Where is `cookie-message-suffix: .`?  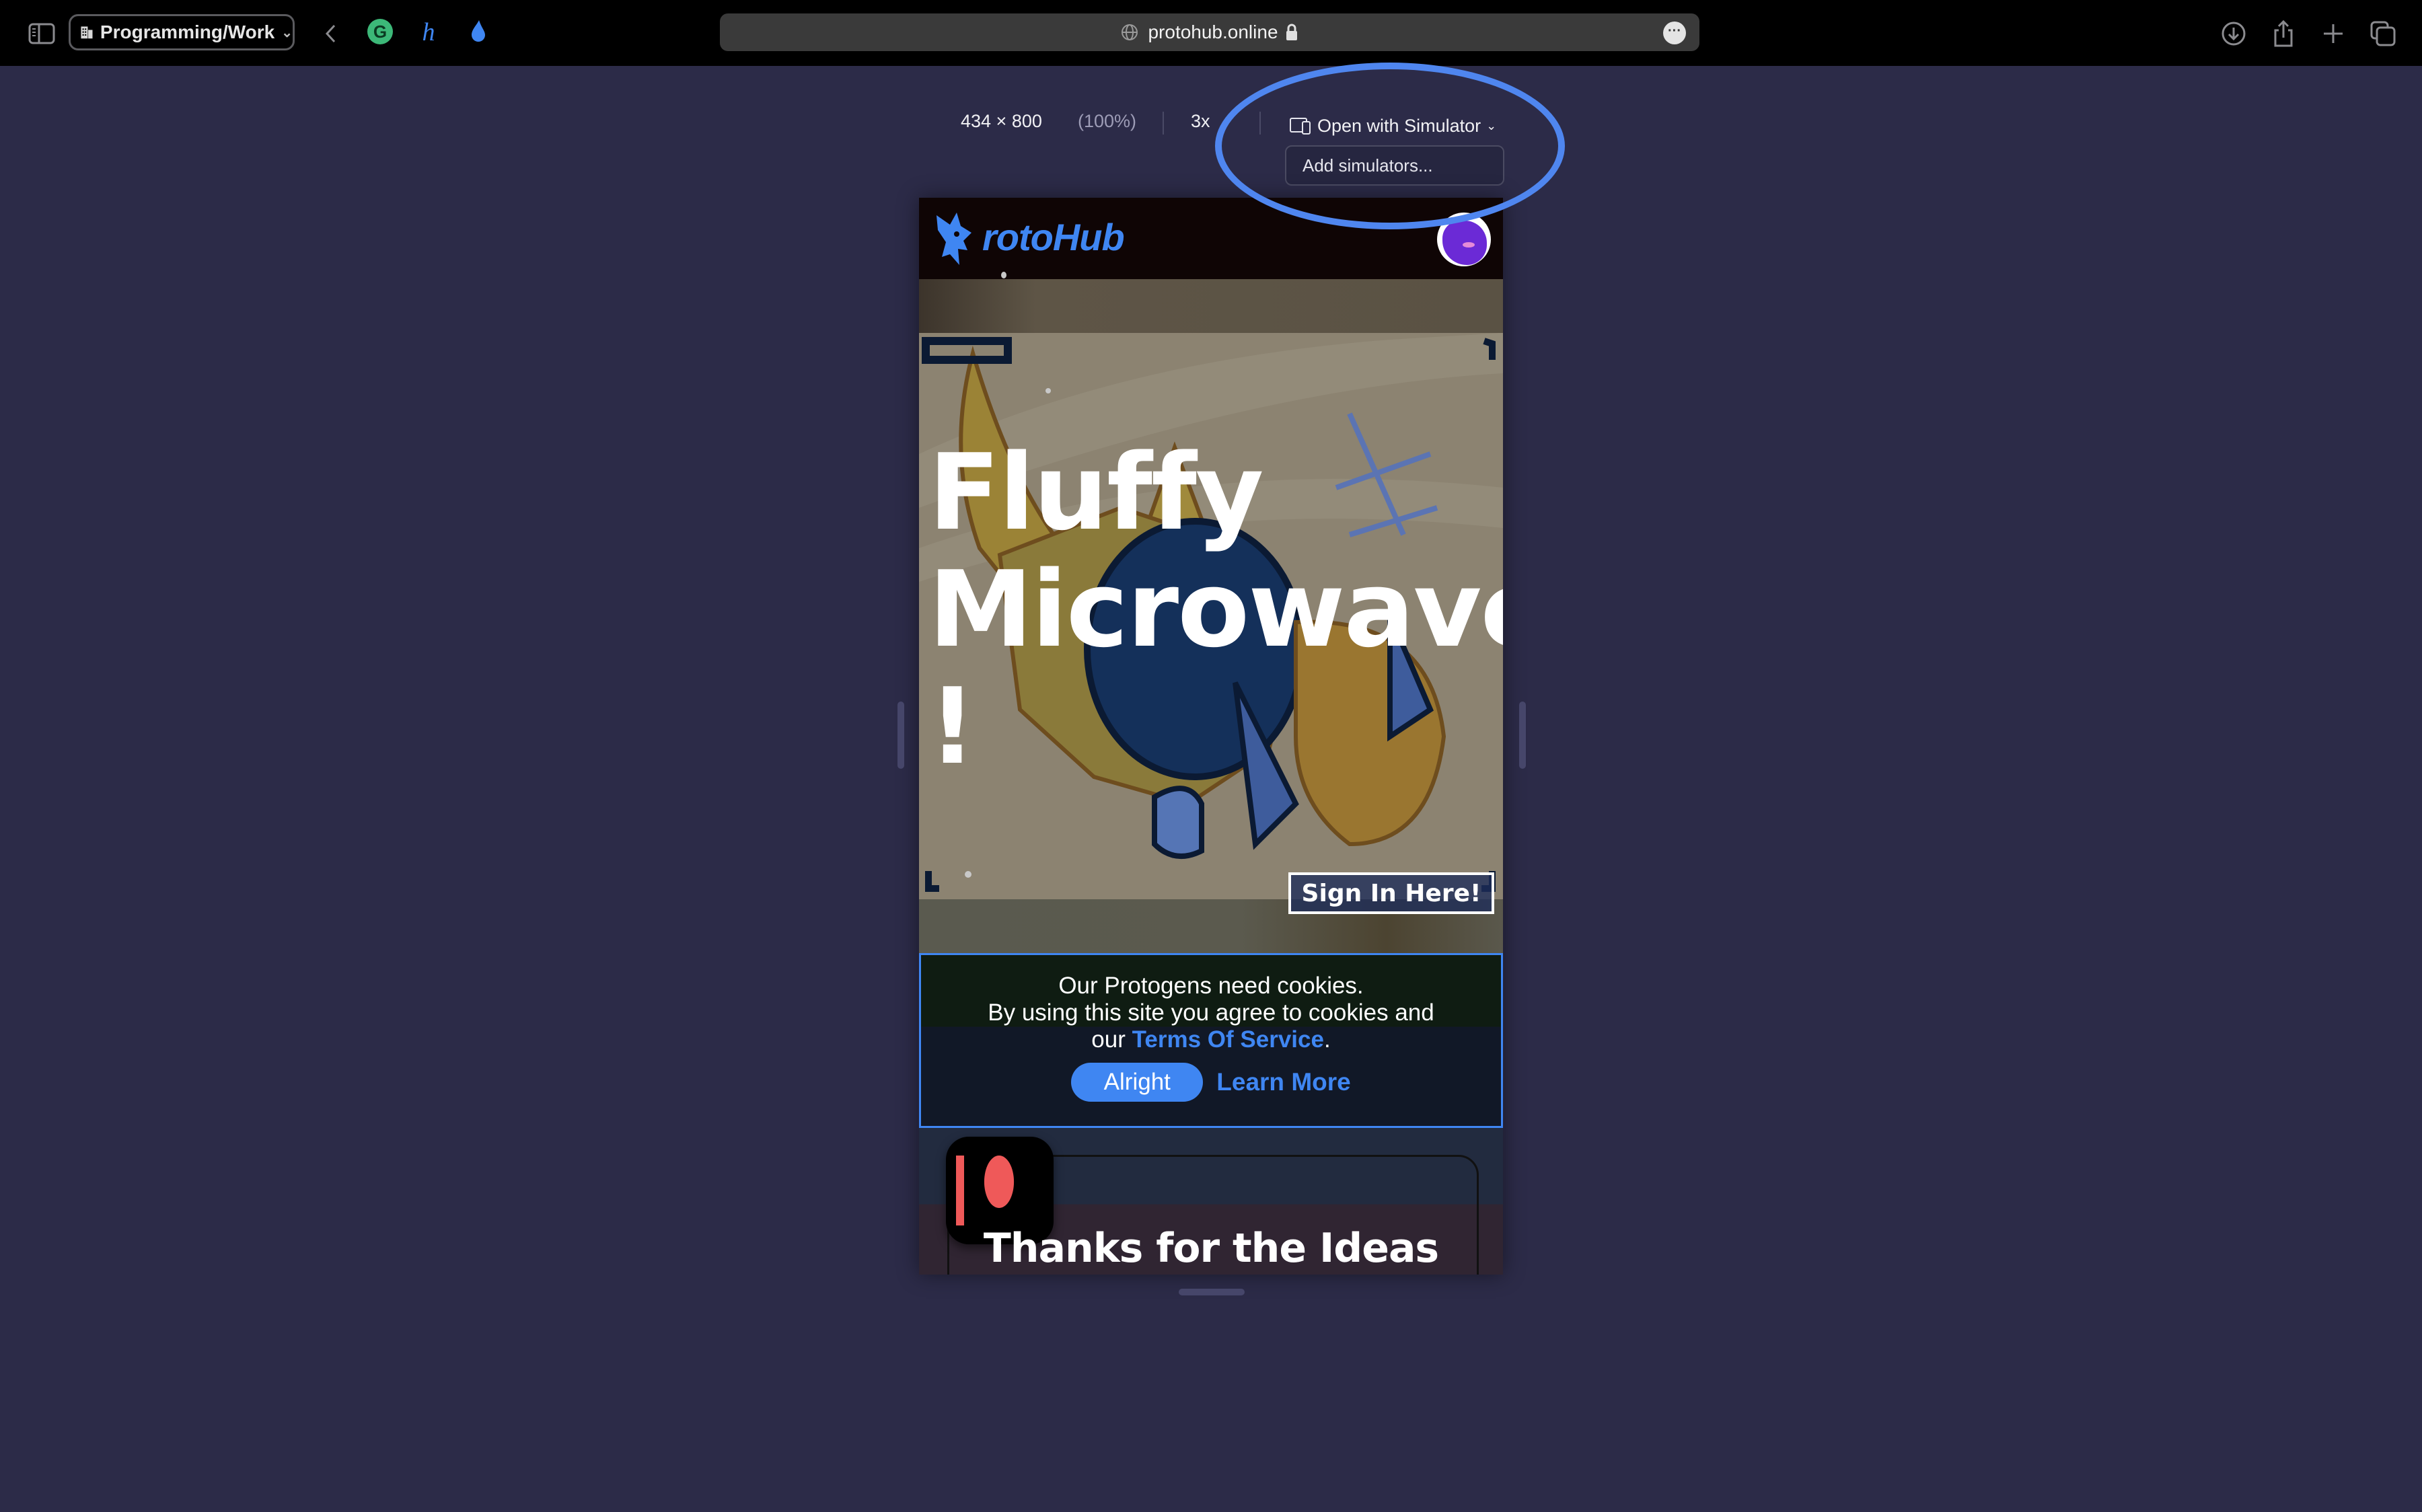 cookie-message-suffix: . is located at coordinates (1327, 1039).